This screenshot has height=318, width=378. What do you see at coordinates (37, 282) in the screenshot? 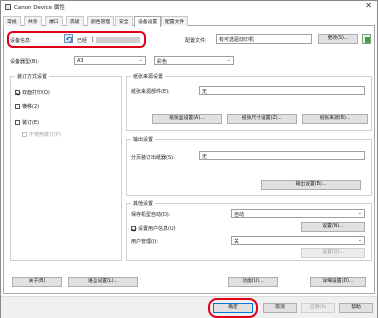
I see `about-button: 关于(B)` at bounding box center [37, 282].